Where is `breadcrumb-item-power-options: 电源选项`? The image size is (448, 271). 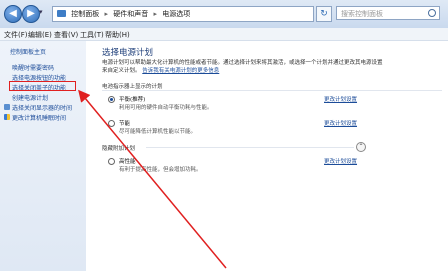
breadcrumb-item-power-options: 电源选项 is located at coordinates (176, 14).